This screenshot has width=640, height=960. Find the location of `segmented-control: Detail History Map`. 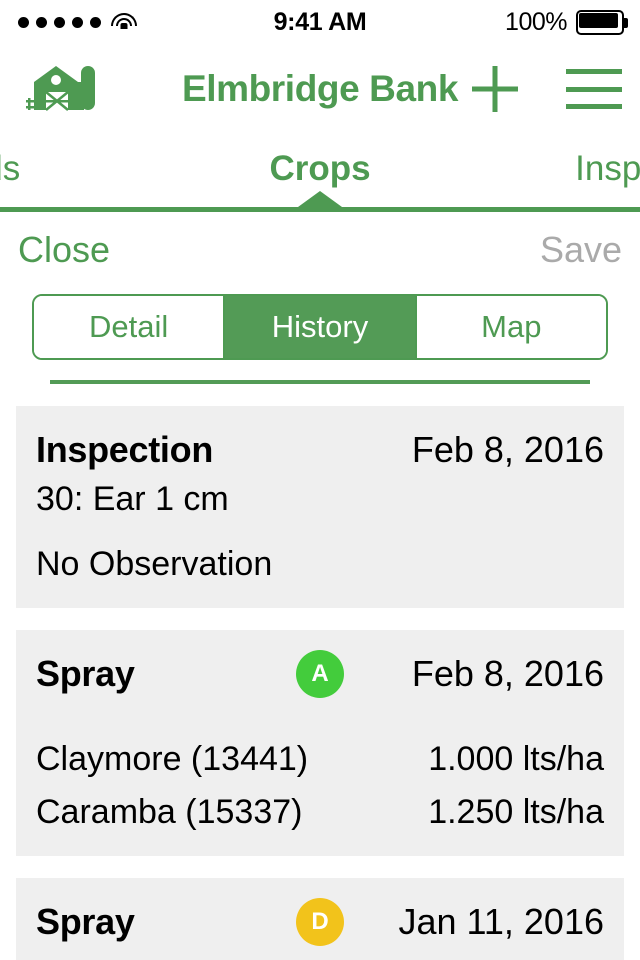

segmented-control: Detail History Map is located at coordinates (320, 327).